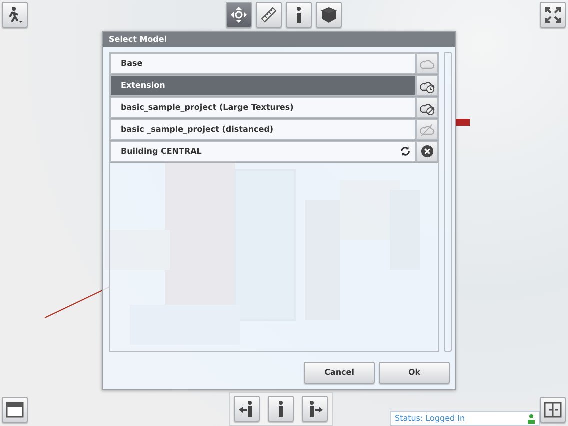 This screenshot has width=568, height=426. I want to click on model-list-item: basic_sample_project (Large Textures), so click(263, 107).